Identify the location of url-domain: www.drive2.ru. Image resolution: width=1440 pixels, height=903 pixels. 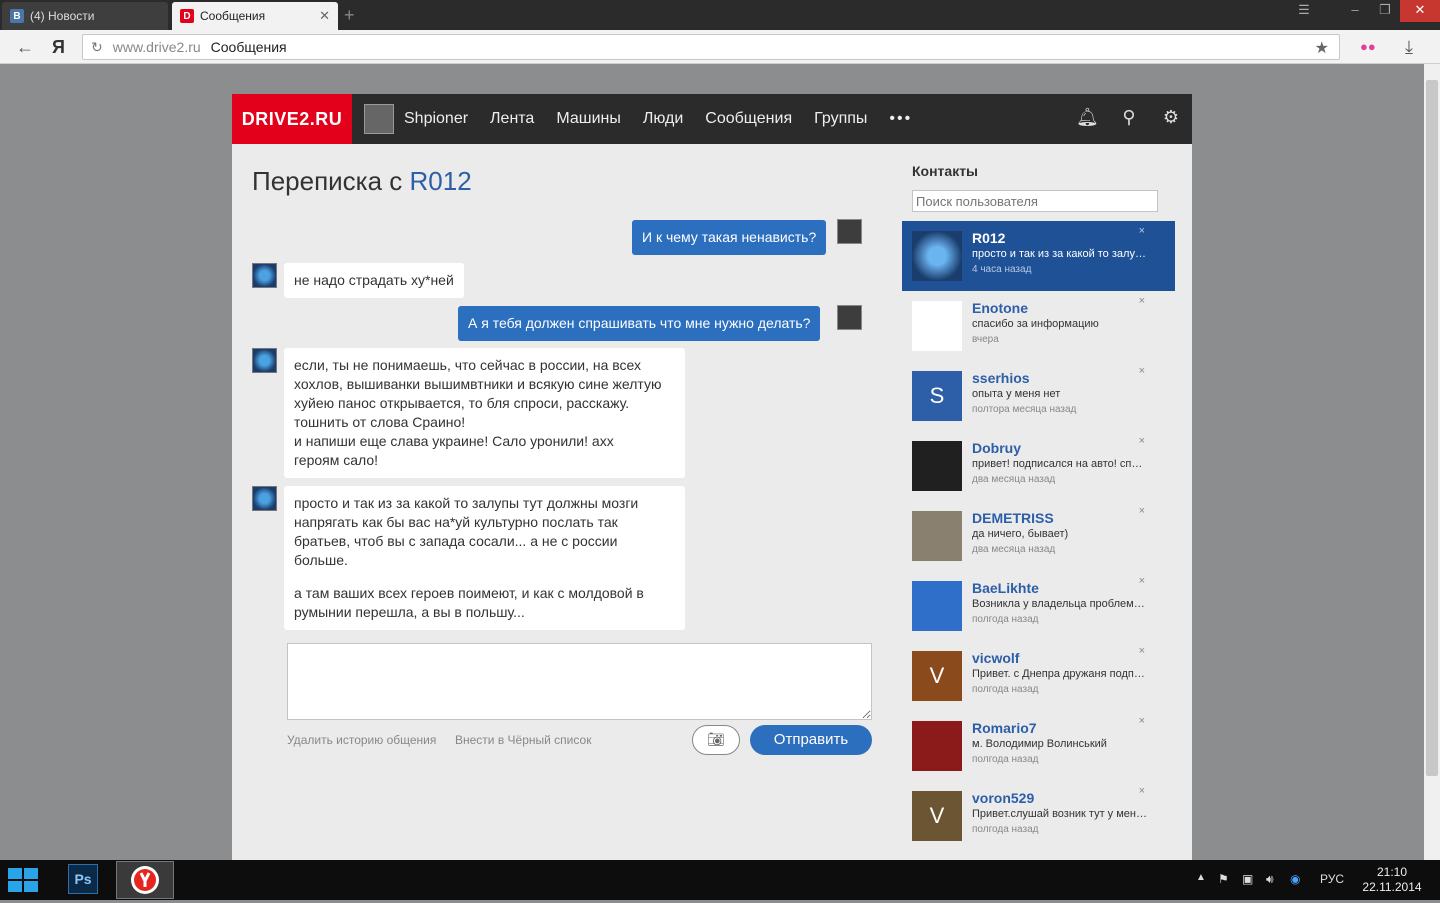
(156, 47).